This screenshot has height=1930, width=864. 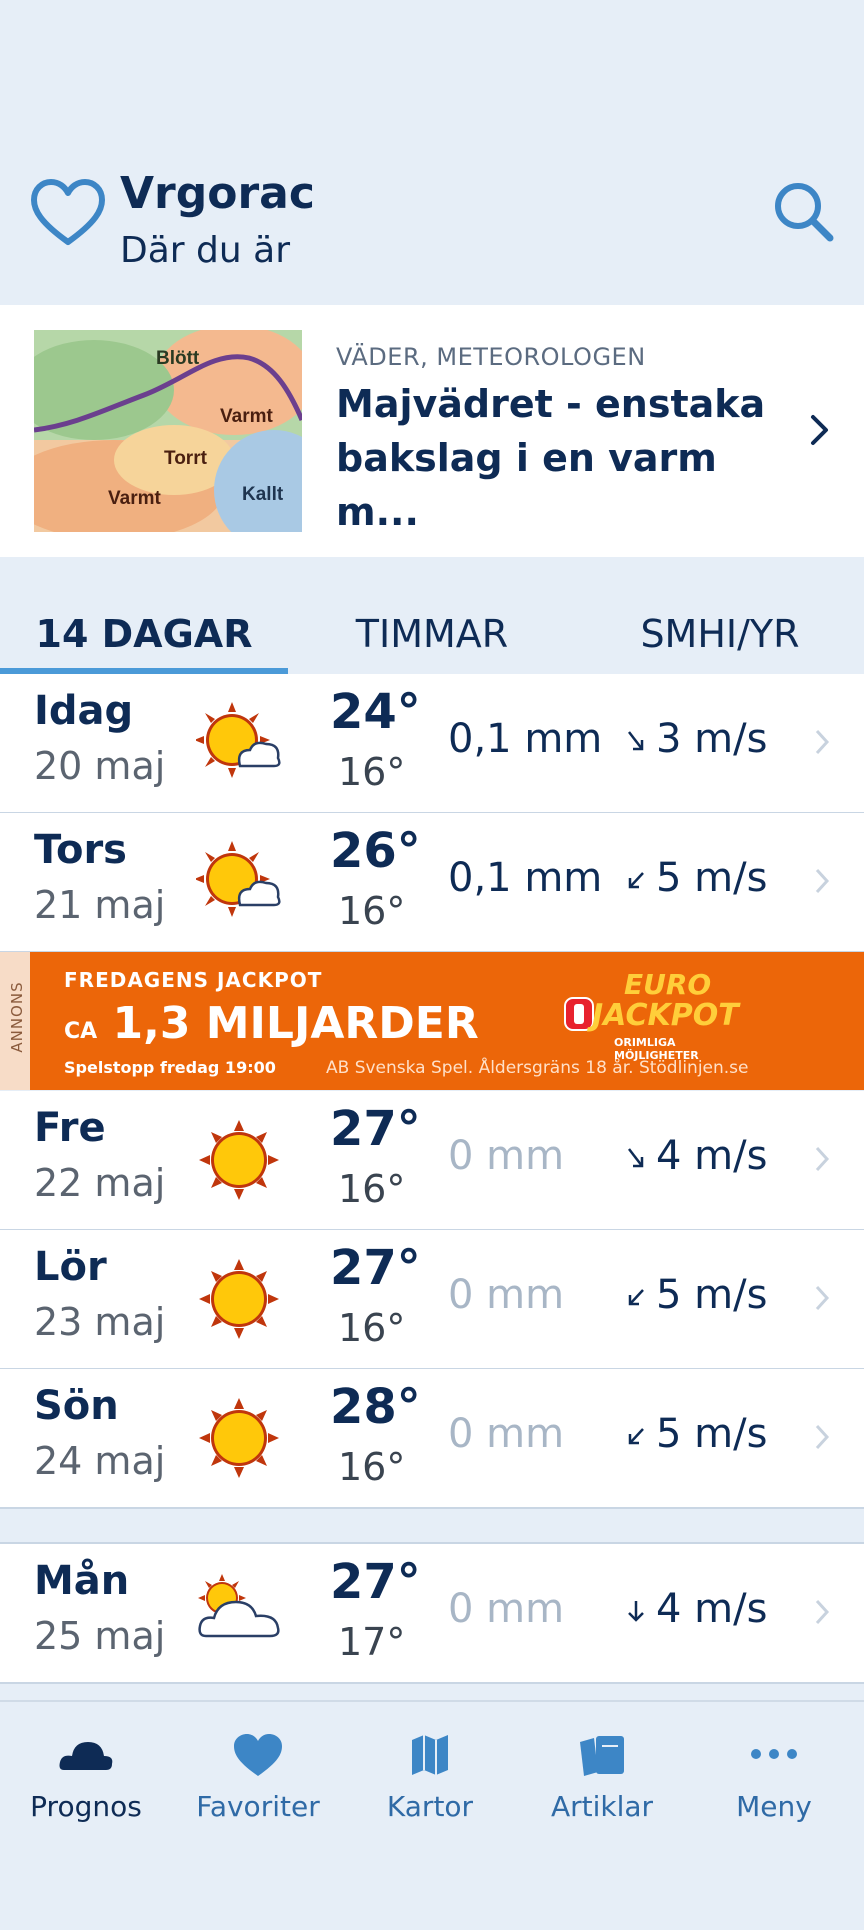 What do you see at coordinates (432, 1161) in the screenshot?
I see `forecast-row: Fre 22 maj 27° 16° 0 mm 4 m/s` at bounding box center [432, 1161].